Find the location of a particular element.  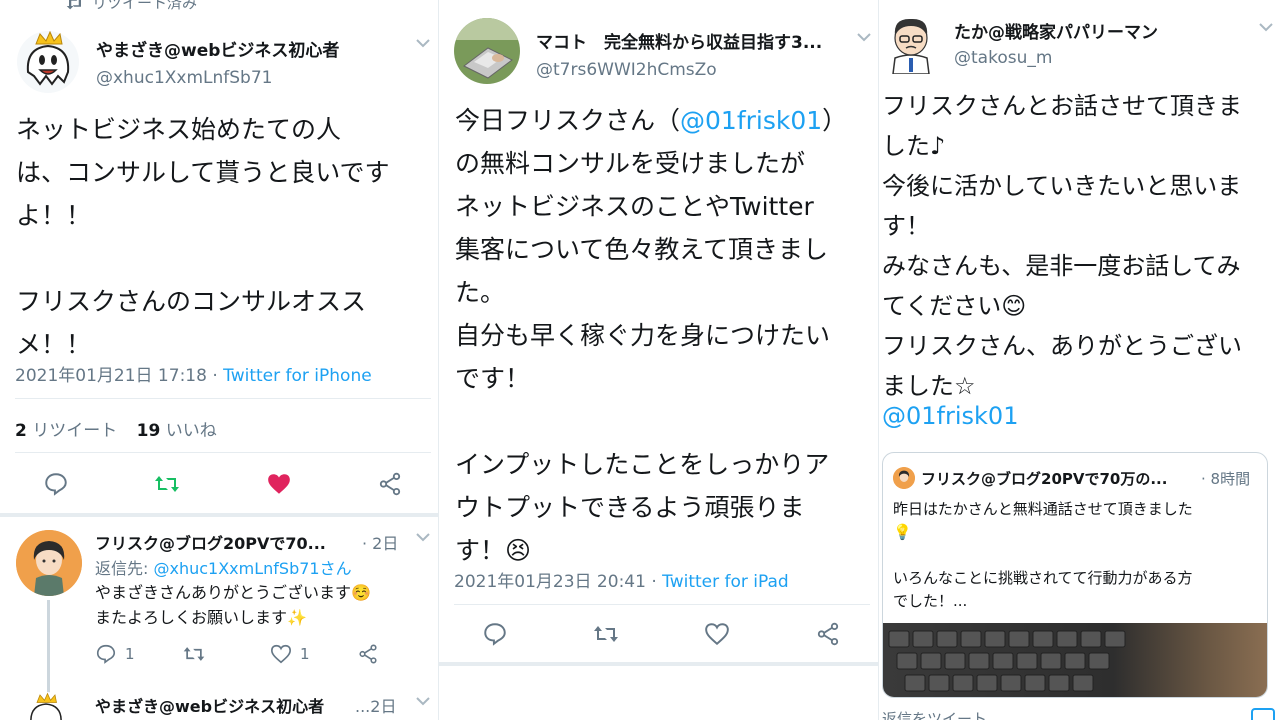

retweeted-indicator: リツイート済み is located at coordinates (131, 6).